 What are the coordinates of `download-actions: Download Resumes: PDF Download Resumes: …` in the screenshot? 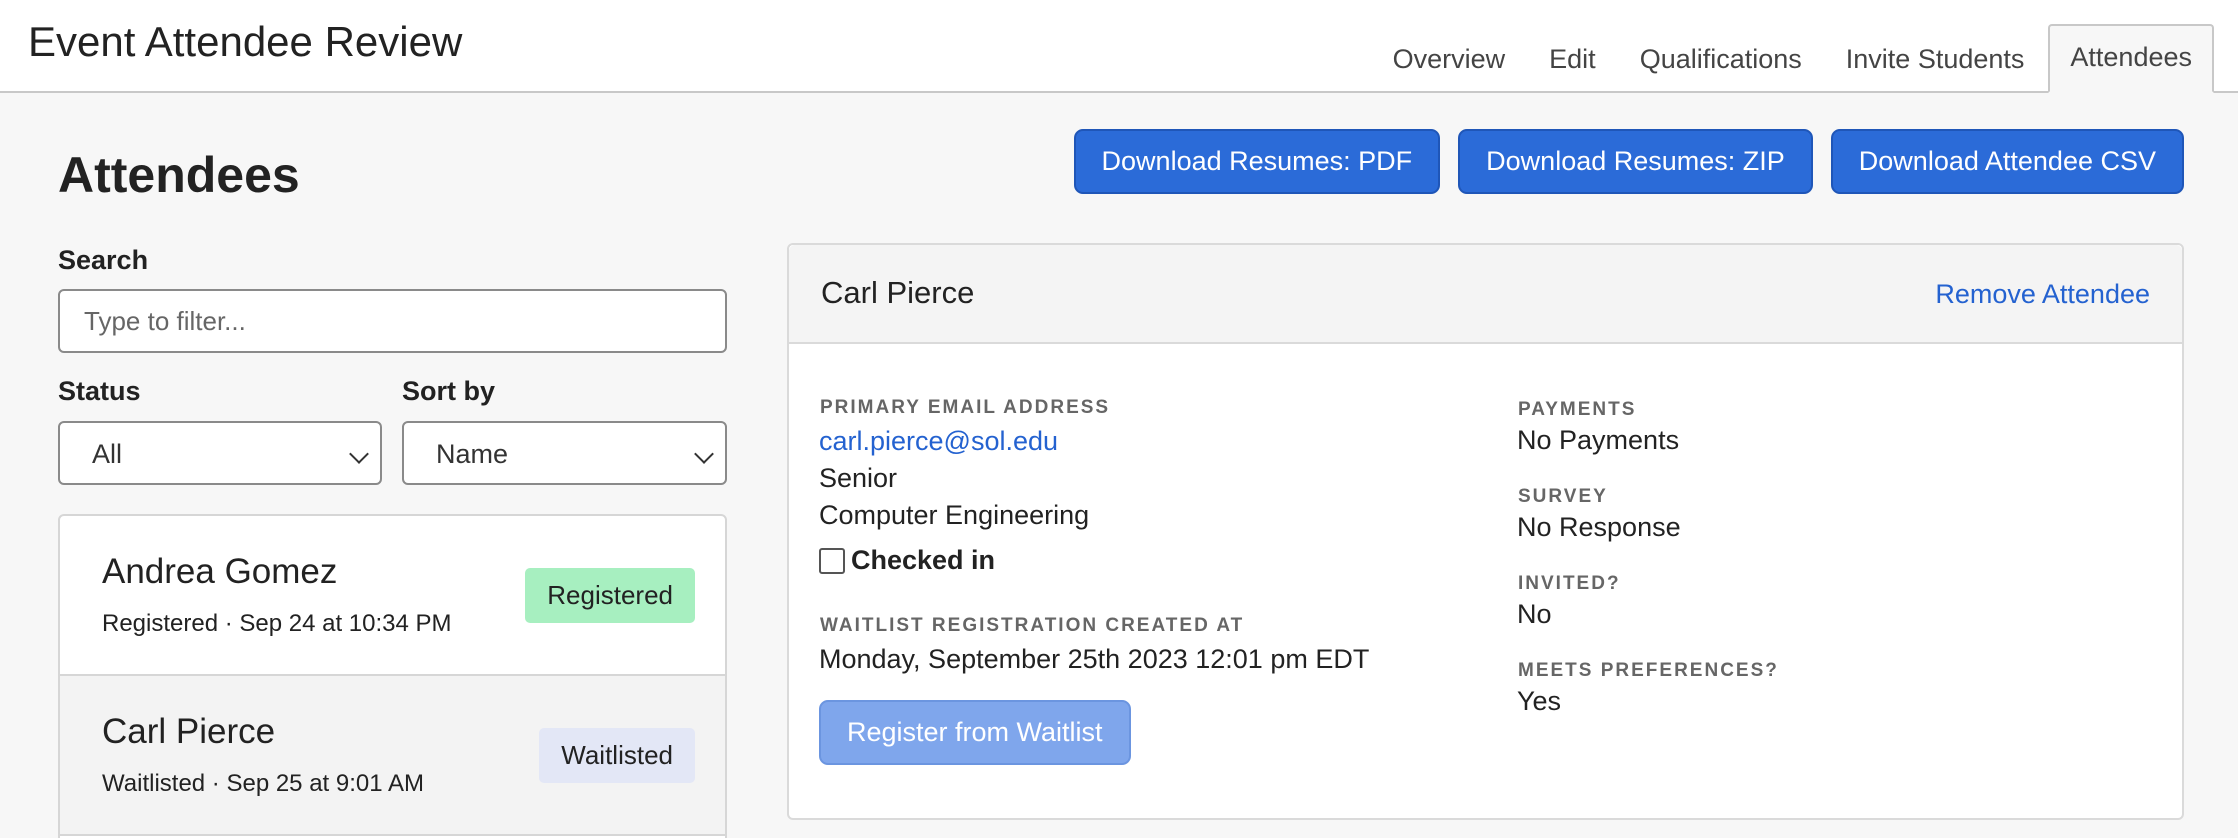 It's located at (1628, 161).